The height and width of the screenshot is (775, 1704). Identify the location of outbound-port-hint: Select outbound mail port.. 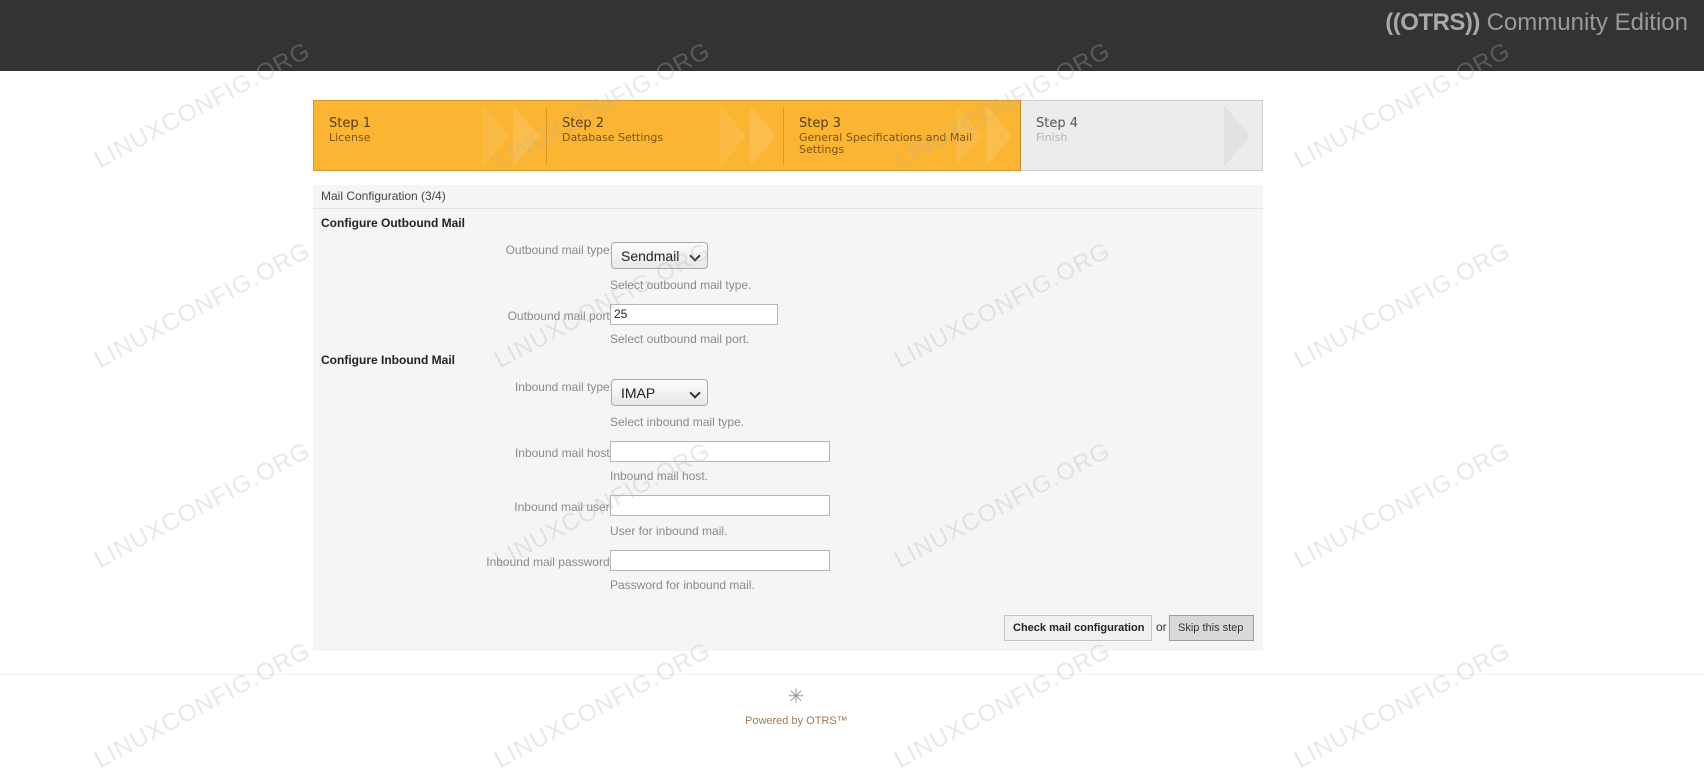
(680, 339).